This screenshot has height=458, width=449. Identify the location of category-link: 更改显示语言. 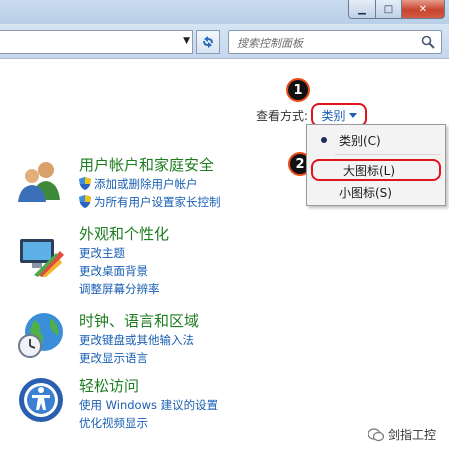
(113, 358).